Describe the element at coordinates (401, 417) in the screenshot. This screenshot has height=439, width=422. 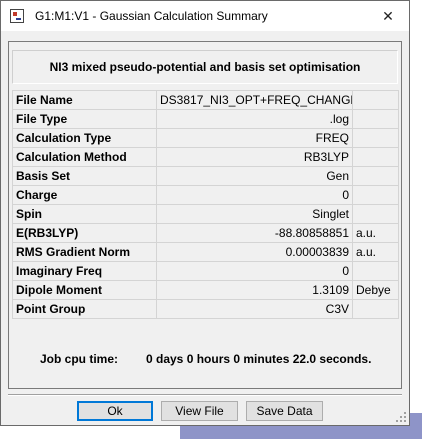
I see `resize-grip-icon` at that location.